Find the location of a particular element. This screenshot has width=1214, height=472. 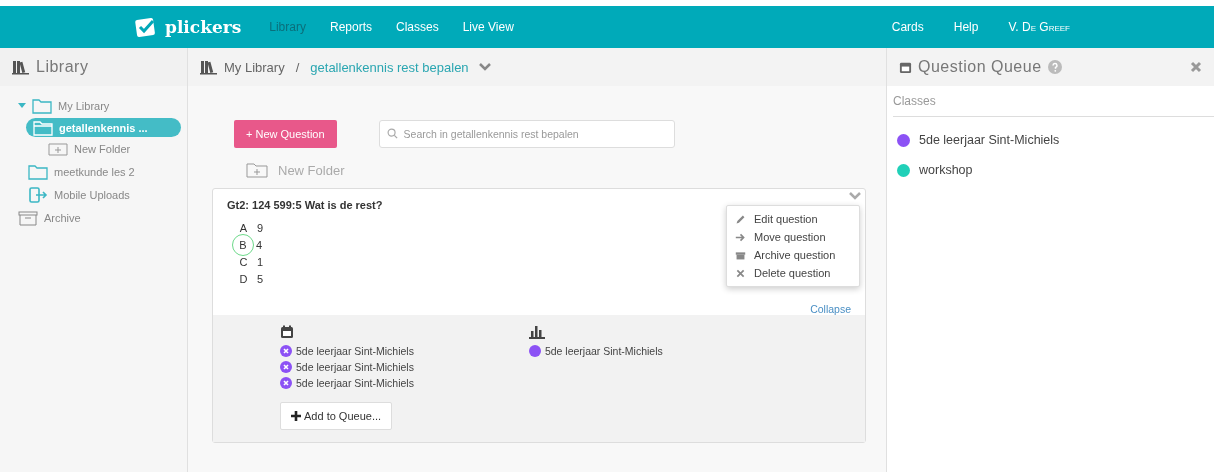

menu-item: Archive question is located at coordinates (793, 255).